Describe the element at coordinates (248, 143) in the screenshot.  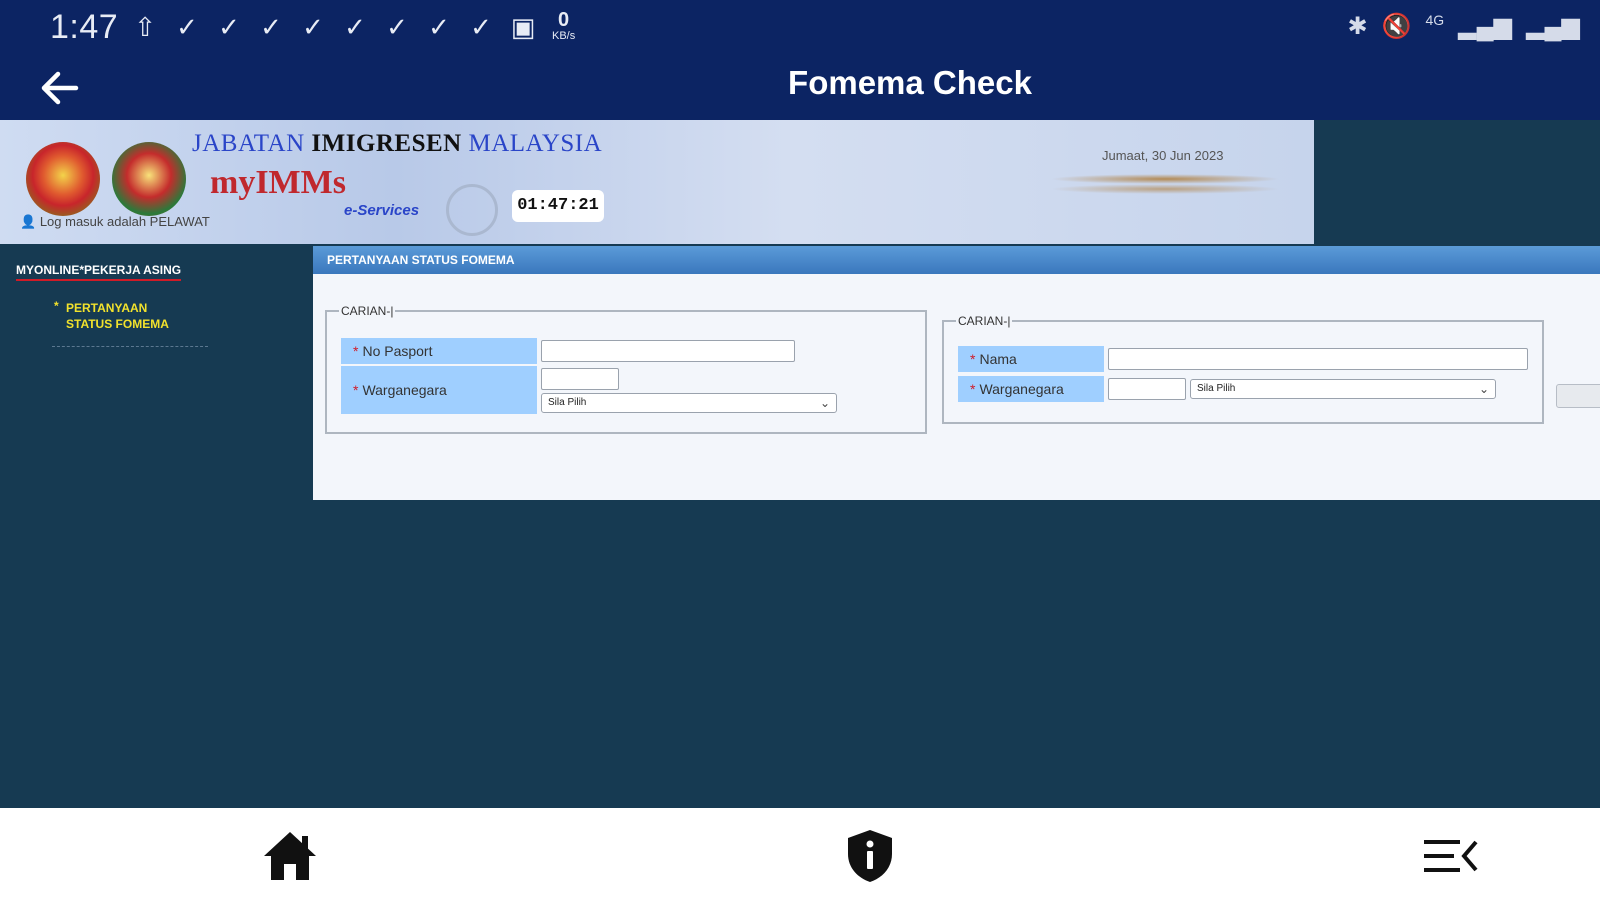
I see `dept-word-1: JABATAN` at that location.